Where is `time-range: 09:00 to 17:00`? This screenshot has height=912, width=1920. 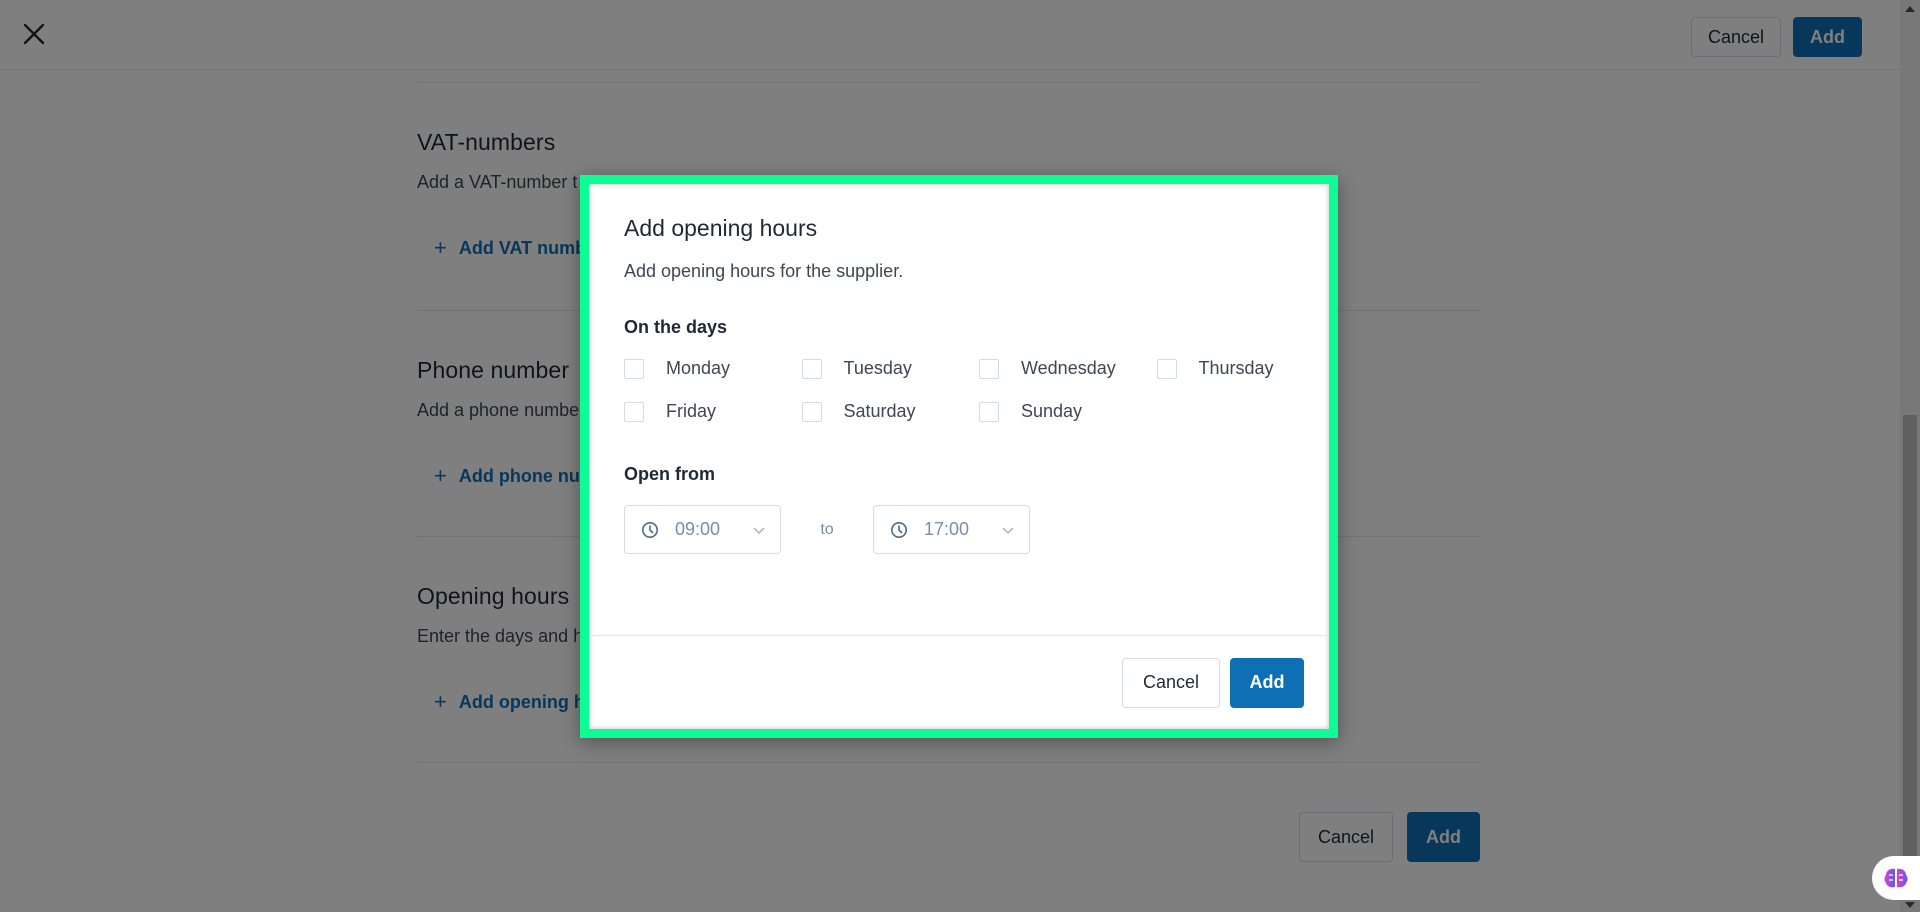 time-range: 09:00 to 17:00 is located at coordinates (964, 529).